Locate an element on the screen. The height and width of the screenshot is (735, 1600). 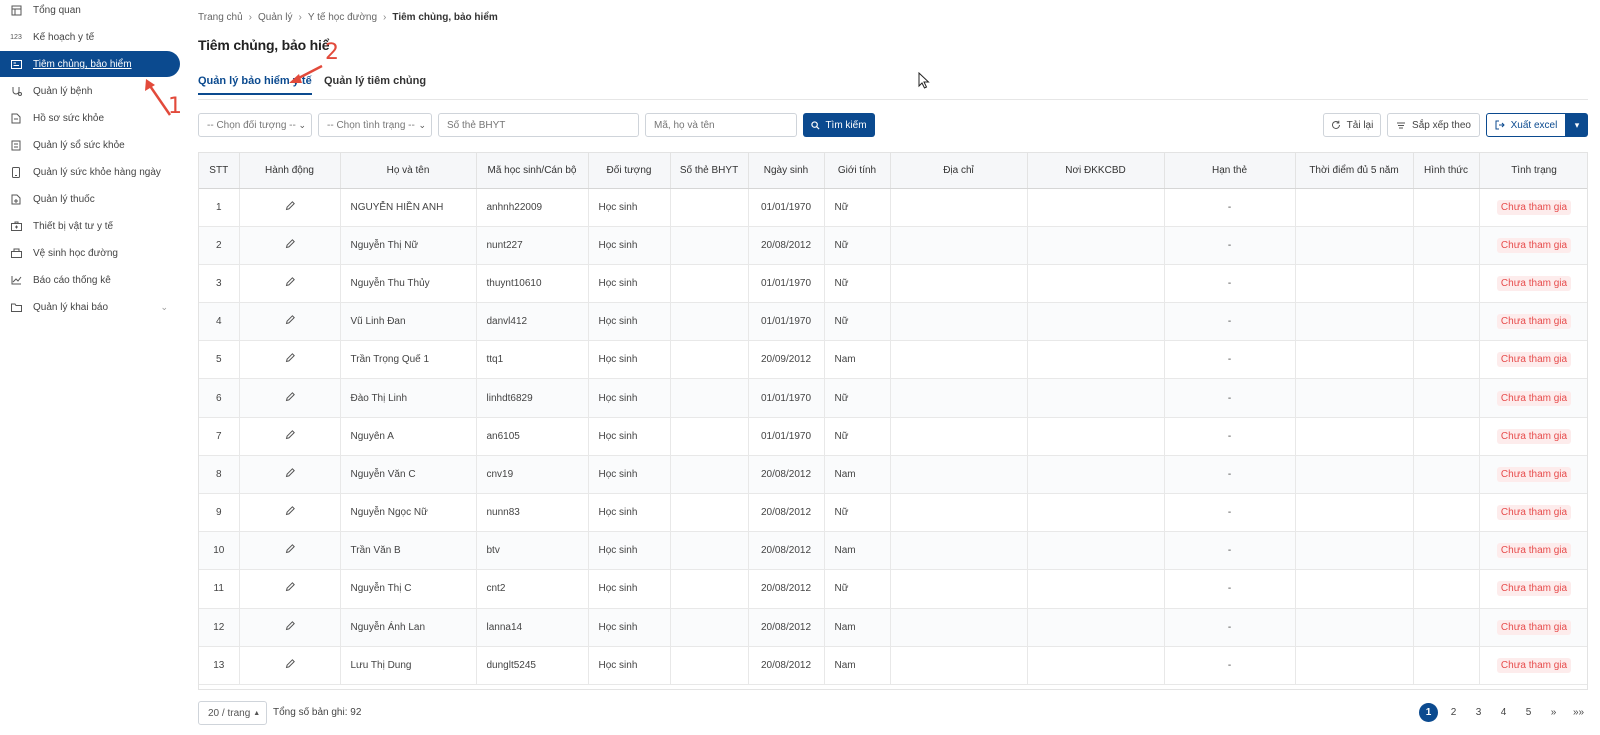
annotation-number-1: 1 is located at coordinates (175, 106).